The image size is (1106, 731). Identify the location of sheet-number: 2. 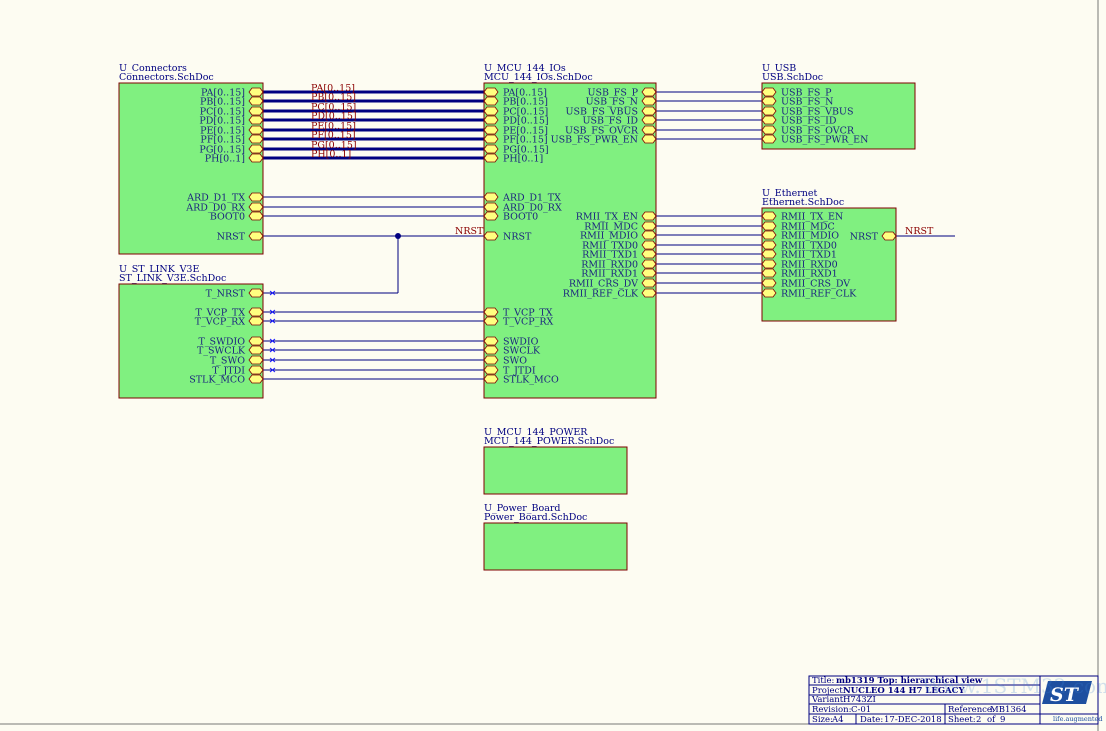
(978, 720).